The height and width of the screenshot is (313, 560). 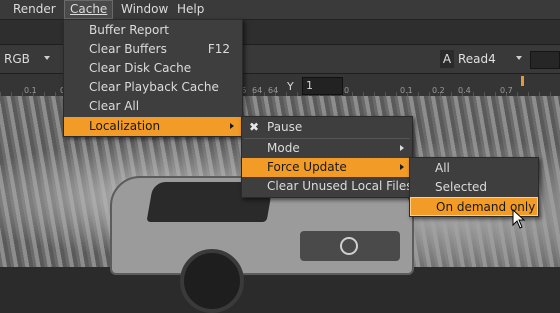 I want to click on mouse-cursor-icon, so click(x=519, y=219).